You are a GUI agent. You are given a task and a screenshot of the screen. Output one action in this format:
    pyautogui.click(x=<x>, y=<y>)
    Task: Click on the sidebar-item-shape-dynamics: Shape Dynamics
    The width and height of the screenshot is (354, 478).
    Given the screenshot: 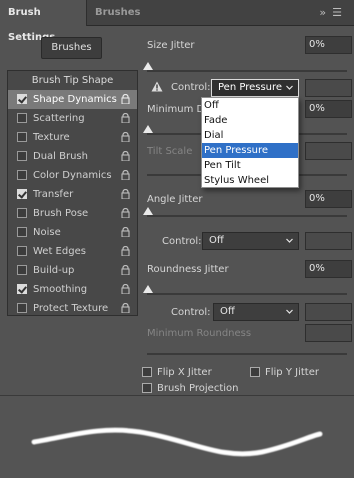 What is the action you would take?
    pyautogui.click(x=72, y=99)
    